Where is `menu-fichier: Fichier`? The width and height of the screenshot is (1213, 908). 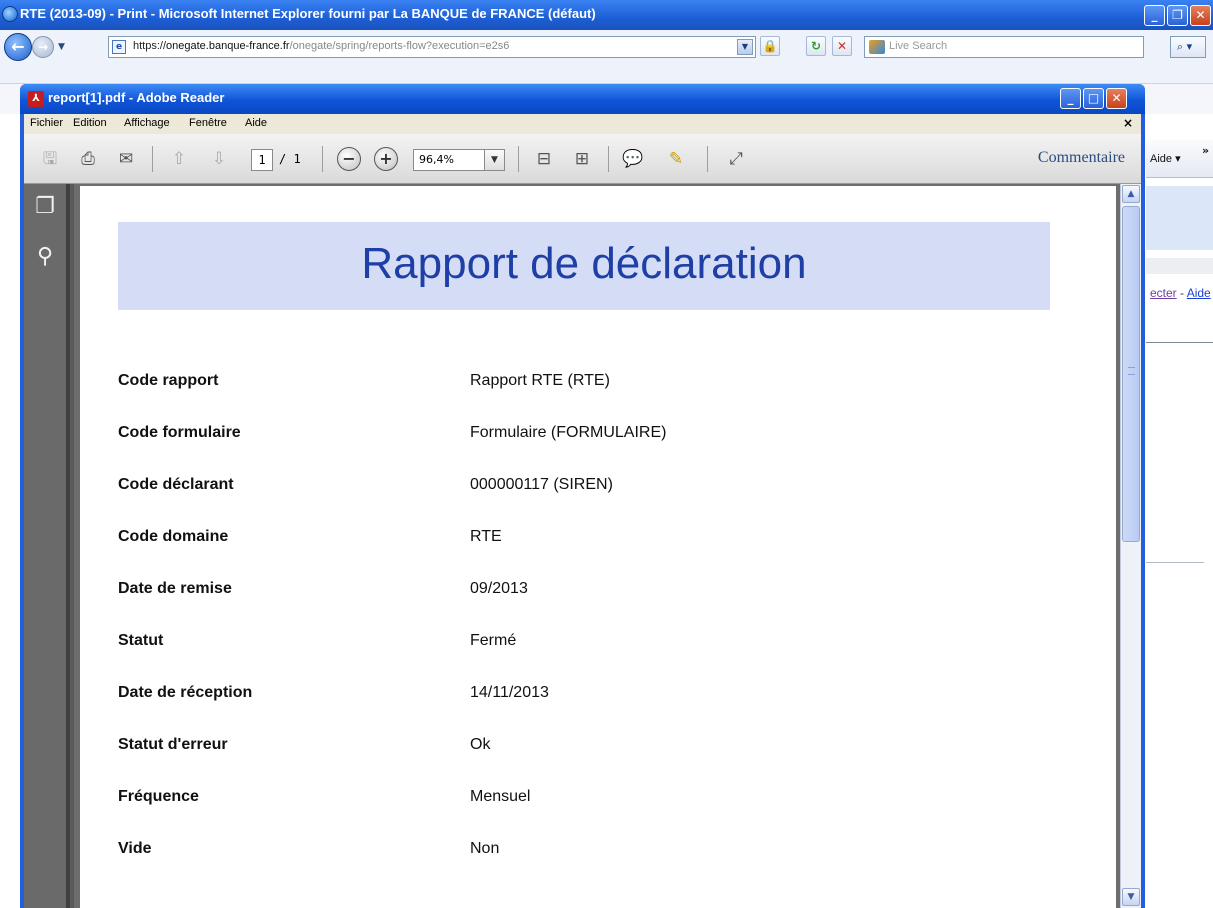
menu-fichier: Fichier is located at coordinates (46, 123).